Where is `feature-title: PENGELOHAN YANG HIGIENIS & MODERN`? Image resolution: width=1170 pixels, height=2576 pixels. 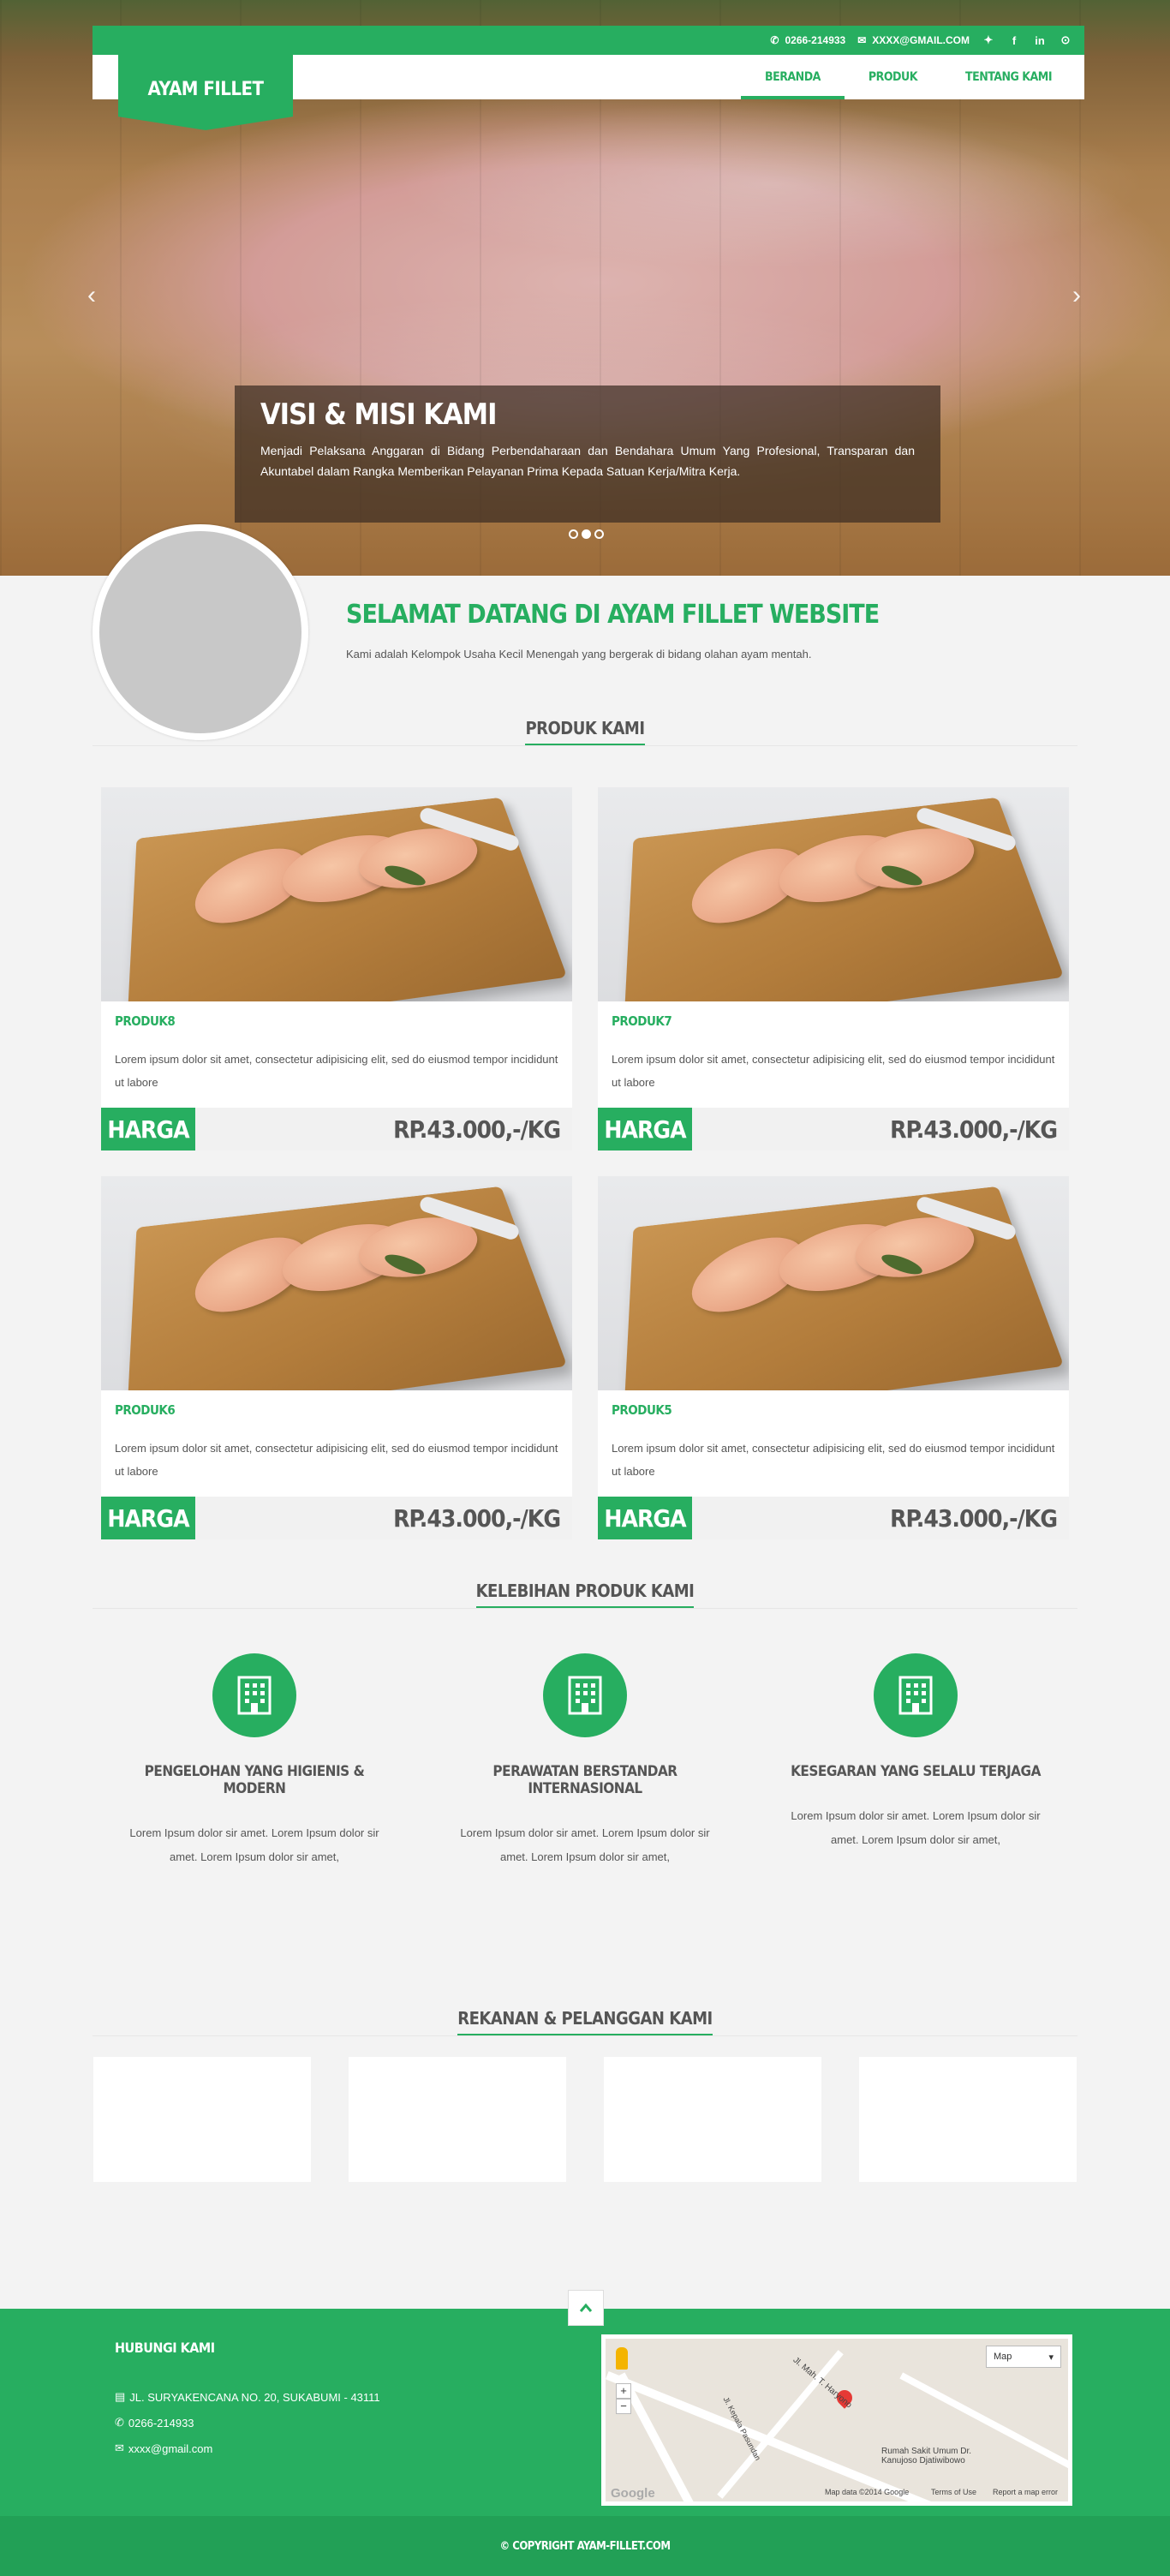 feature-title: PENGELOHAN YANG HIGIENIS & MODERN is located at coordinates (255, 1780).